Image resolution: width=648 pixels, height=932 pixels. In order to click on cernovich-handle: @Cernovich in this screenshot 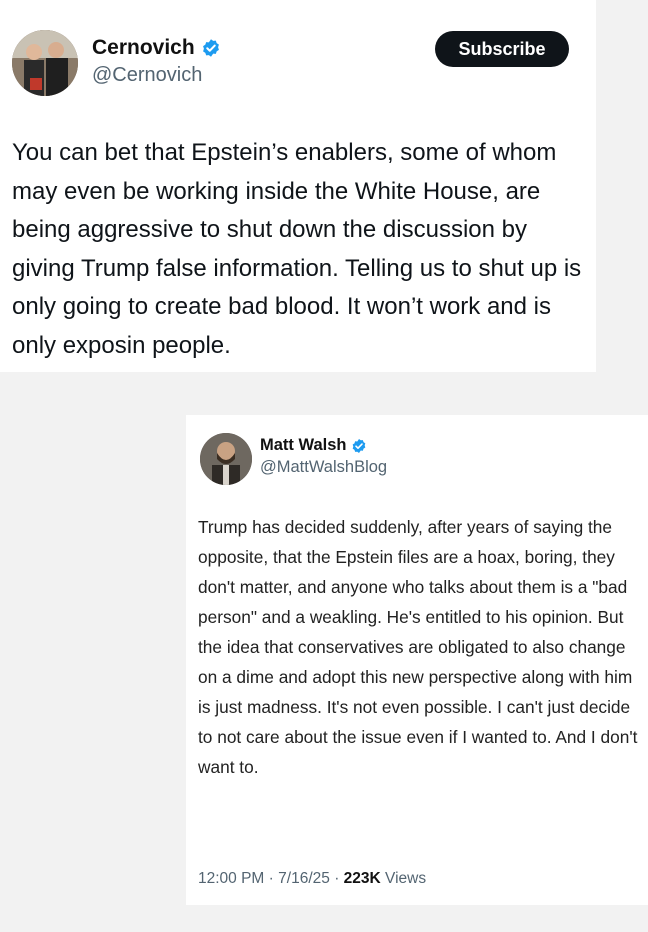, I will do `click(147, 75)`.